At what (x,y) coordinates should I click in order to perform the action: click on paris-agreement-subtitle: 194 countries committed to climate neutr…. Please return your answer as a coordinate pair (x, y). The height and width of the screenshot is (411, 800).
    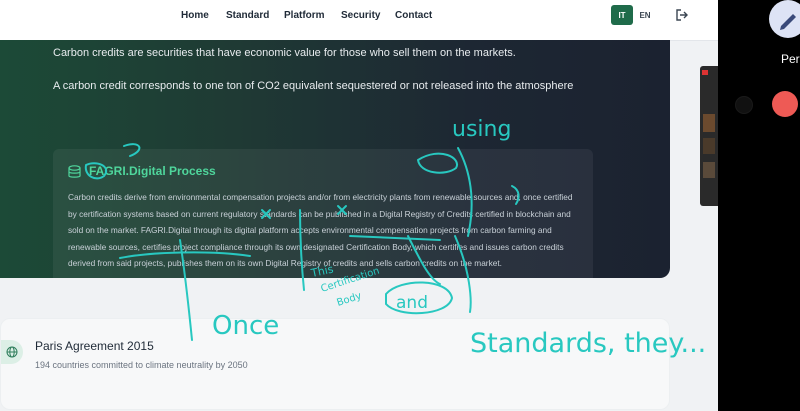
    Looking at the image, I should click on (141, 365).